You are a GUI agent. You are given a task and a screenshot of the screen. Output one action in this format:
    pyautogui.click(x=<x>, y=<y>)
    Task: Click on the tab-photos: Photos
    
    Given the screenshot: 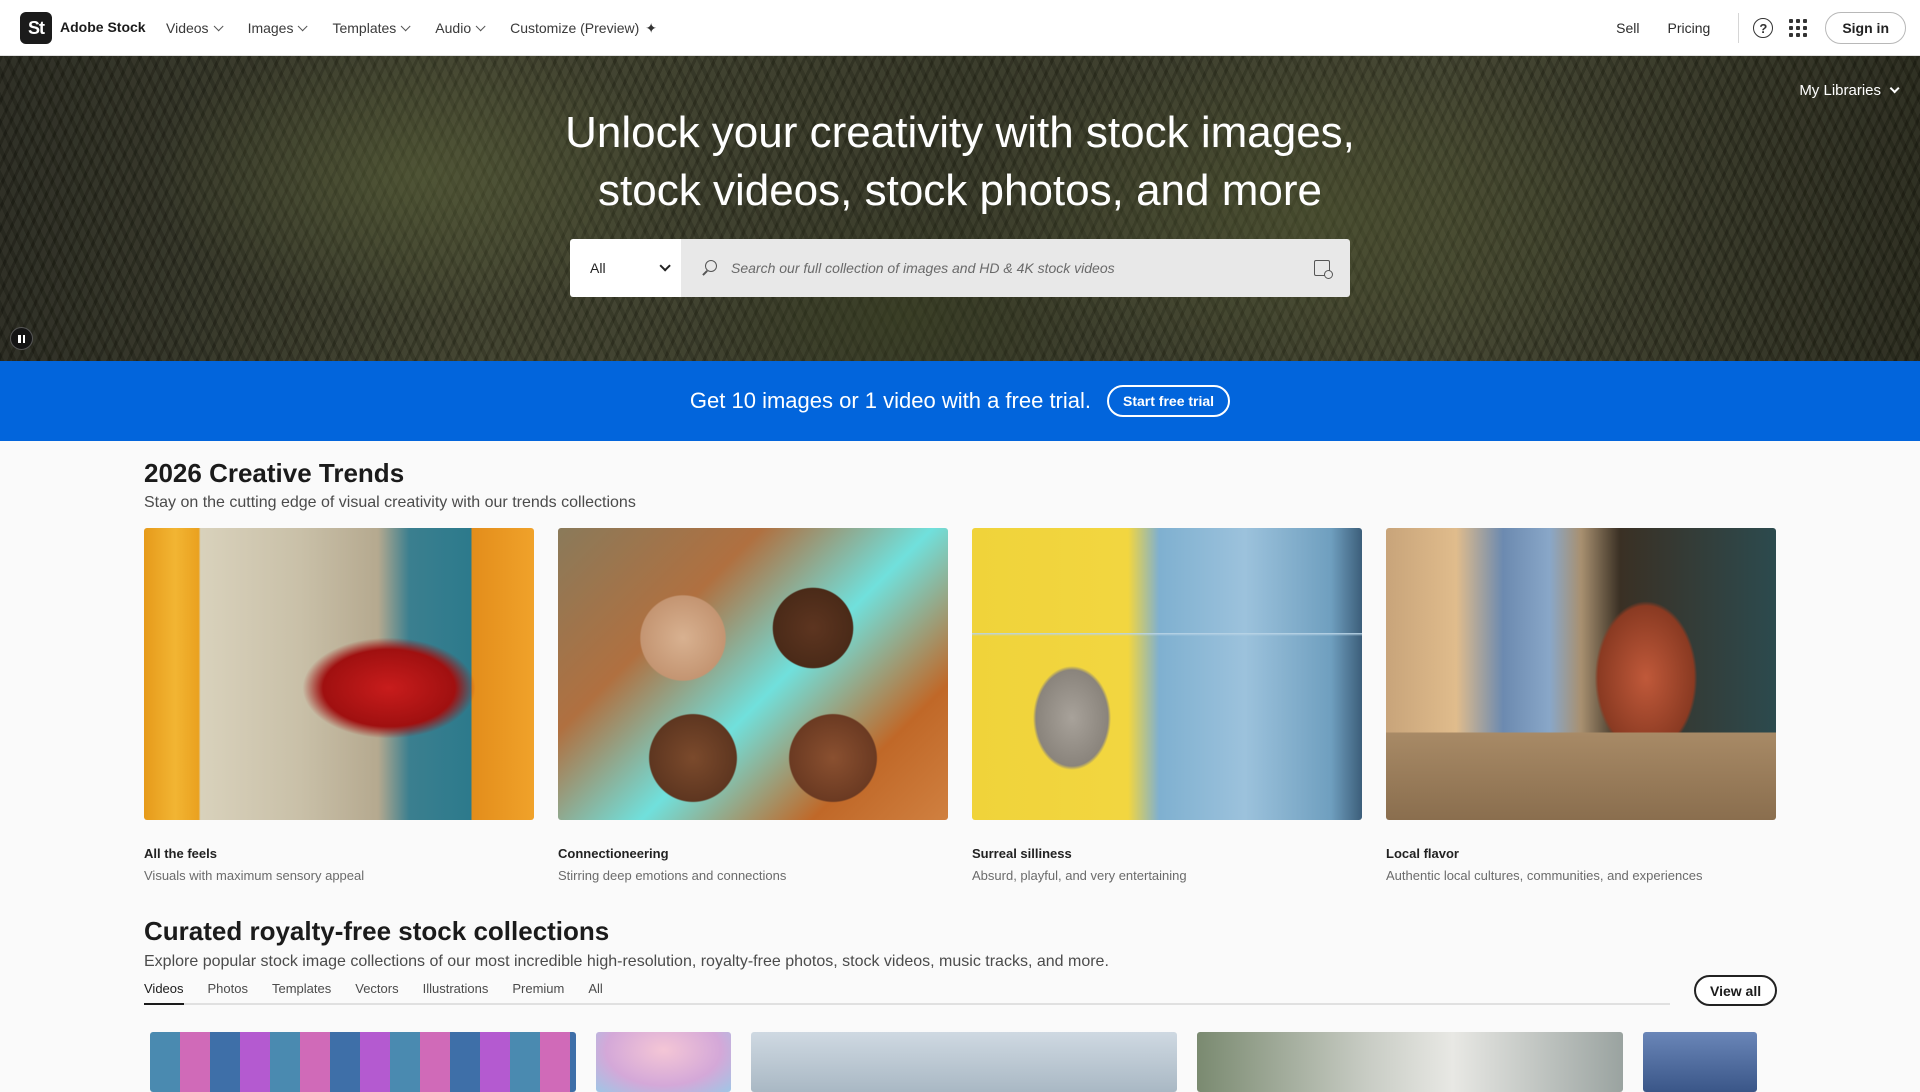 What is the action you would take?
    pyautogui.click(x=228, y=993)
    